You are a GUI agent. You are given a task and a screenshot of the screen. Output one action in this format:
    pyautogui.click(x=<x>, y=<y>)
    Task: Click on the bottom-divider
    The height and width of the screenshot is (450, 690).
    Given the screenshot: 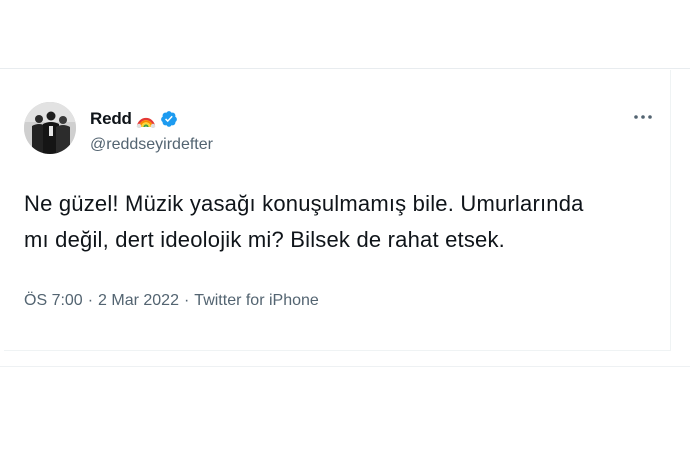 What is the action you would take?
    pyautogui.click(x=345, y=366)
    